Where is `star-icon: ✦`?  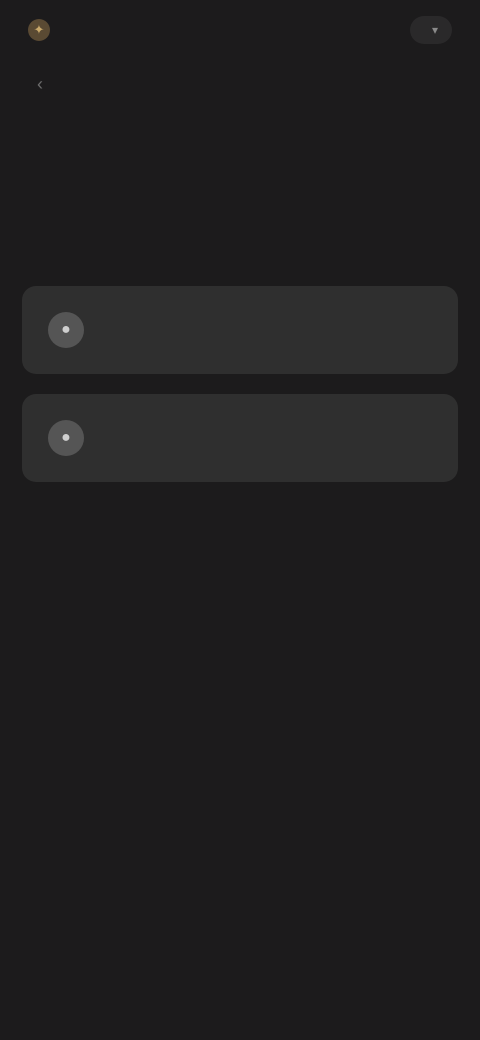 star-icon: ✦ is located at coordinates (39, 30).